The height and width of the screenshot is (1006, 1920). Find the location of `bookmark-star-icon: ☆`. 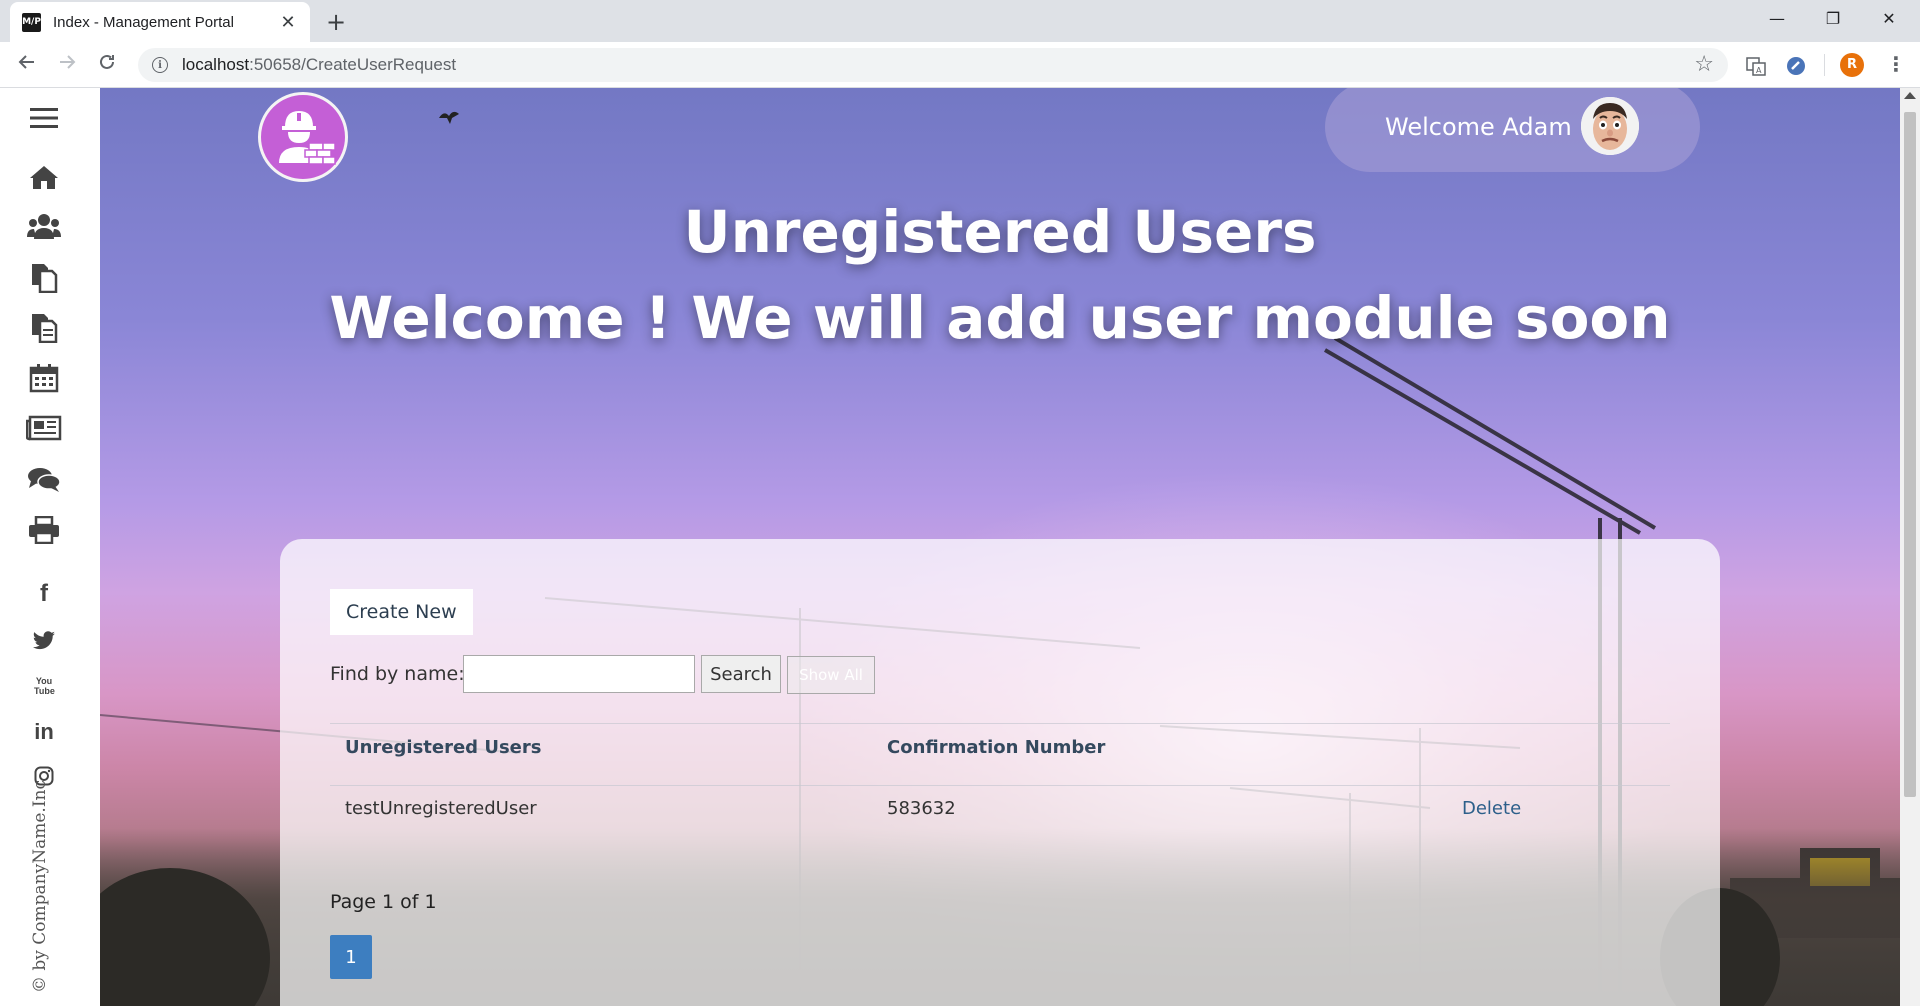

bookmark-star-icon: ☆ is located at coordinates (1704, 64).